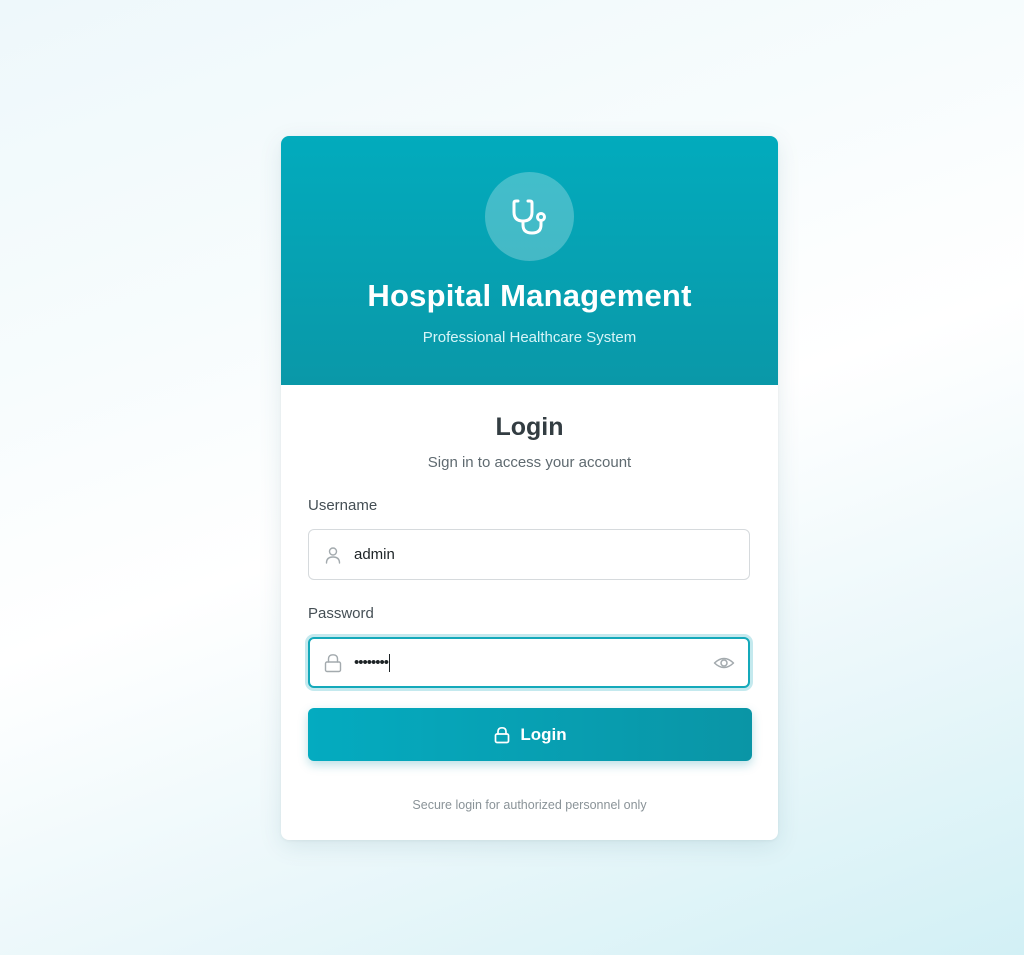 Image resolution: width=1024 pixels, height=955 pixels. I want to click on text-caret, so click(390, 662).